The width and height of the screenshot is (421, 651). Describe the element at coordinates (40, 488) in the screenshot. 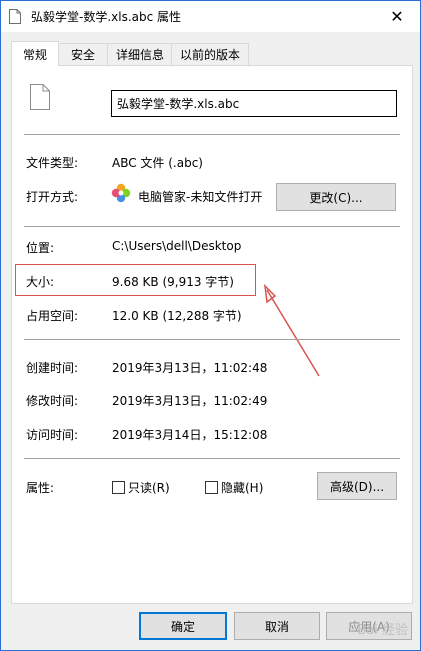

I see `attributes-label: 属性:` at that location.